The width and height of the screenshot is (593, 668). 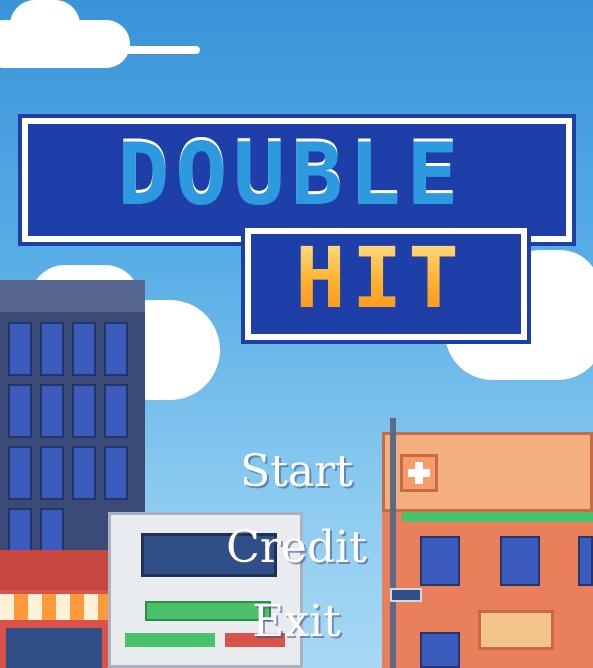 I want to click on title-word-hit: HIT, so click(x=380, y=278).